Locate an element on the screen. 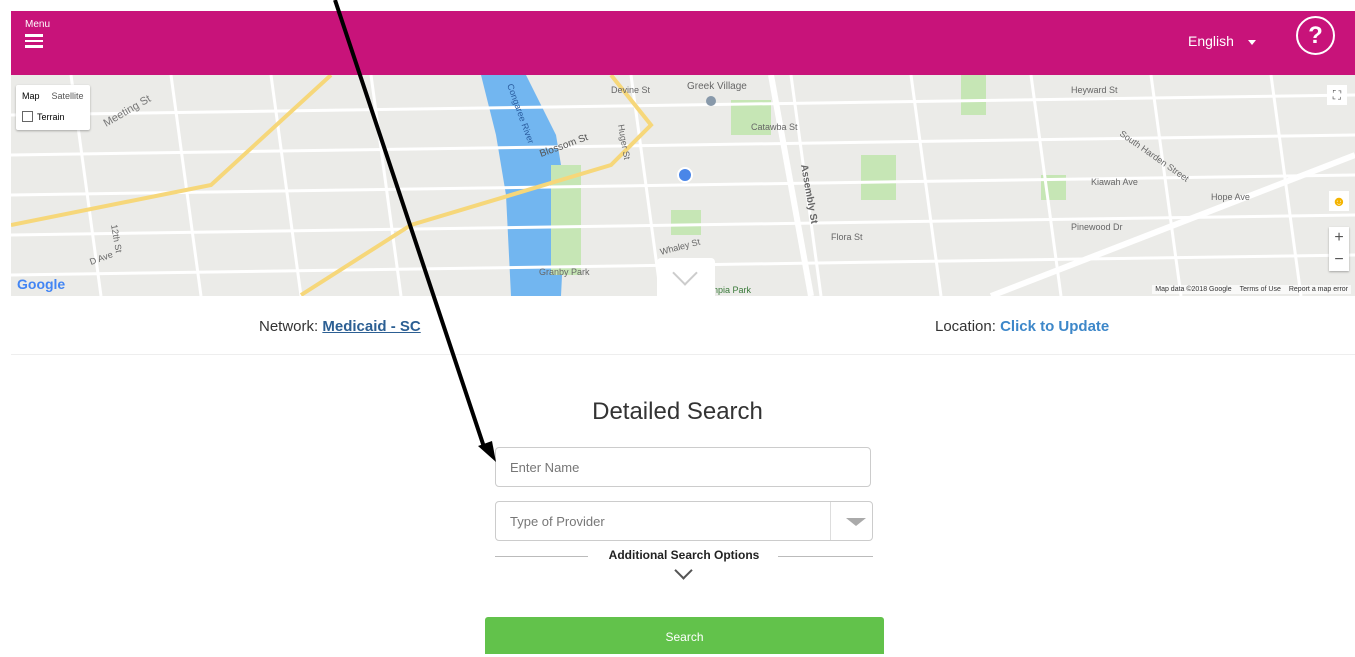  svg-text: Assembly St is located at coordinates (808, 195).